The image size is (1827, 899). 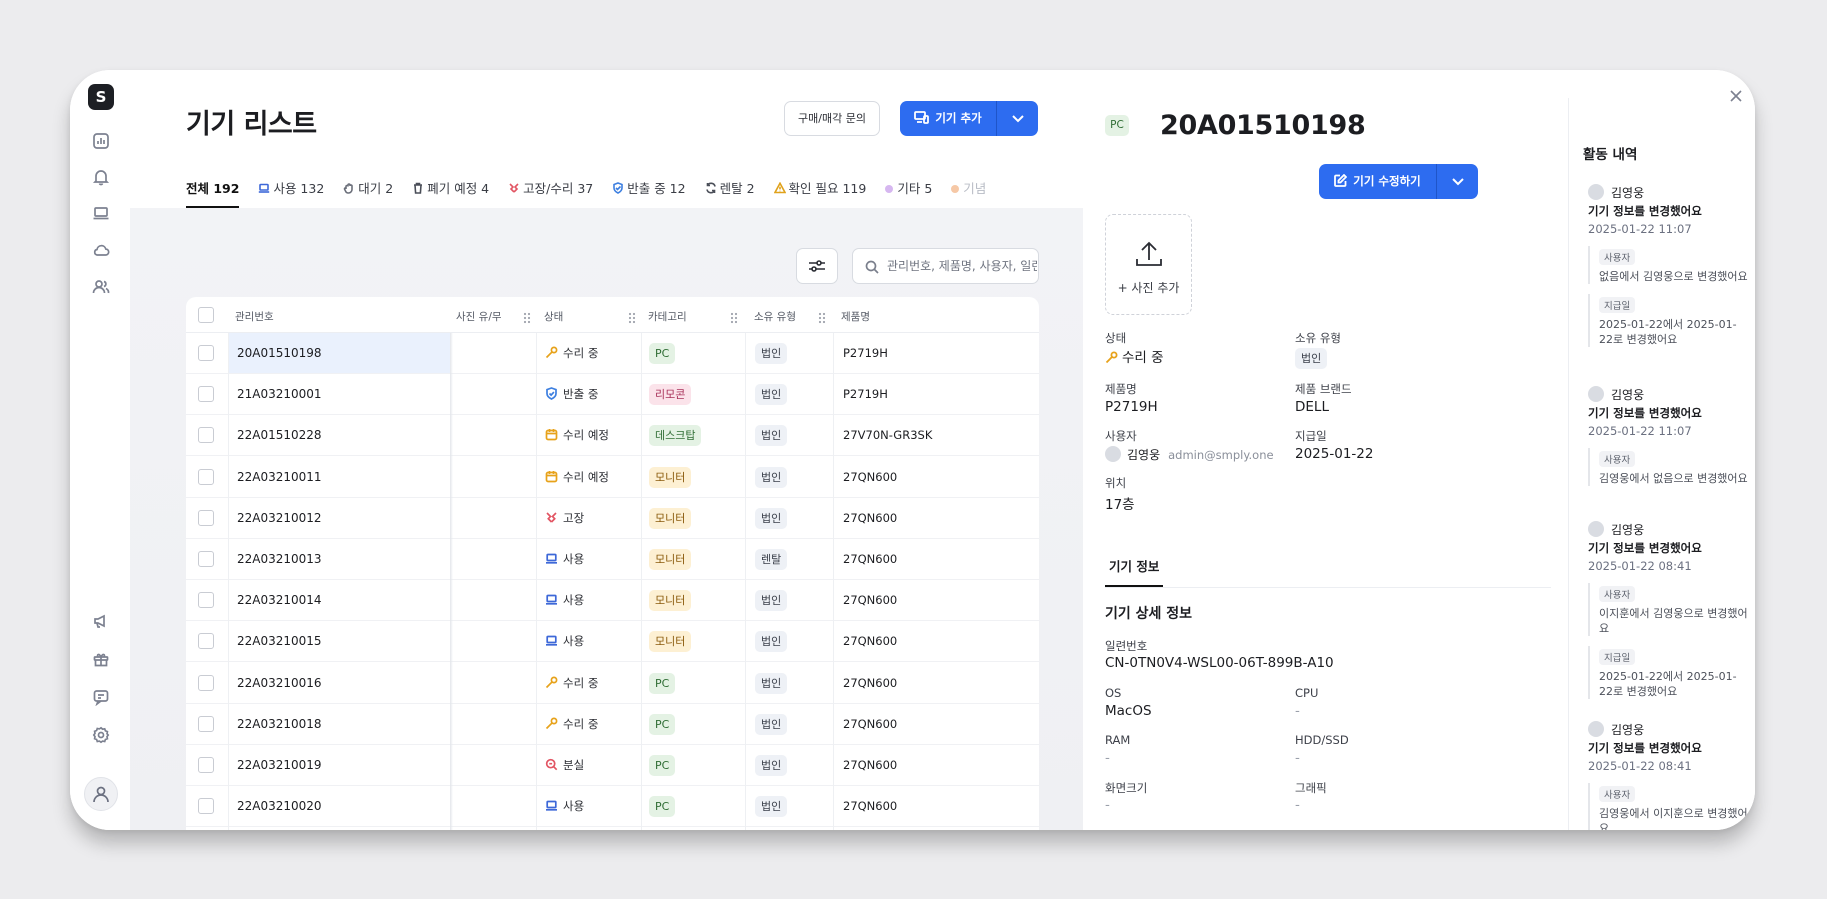 What do you see at coordinates (279, 559) in the screenshot?
I see `device-id: 22A03210013` at bounding box center [279, 559].